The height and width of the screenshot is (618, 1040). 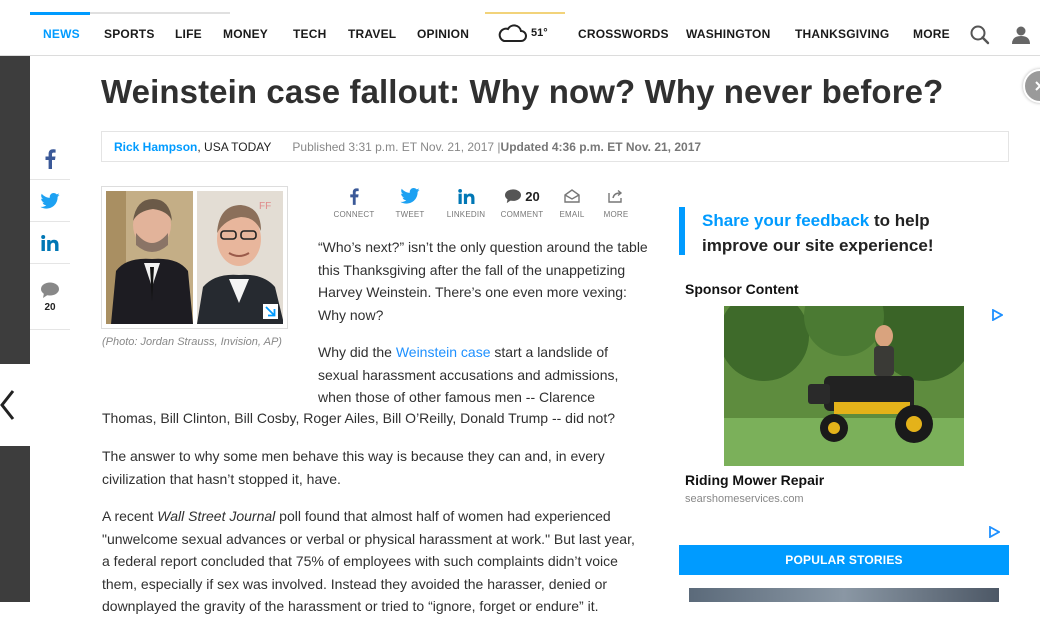 I want to click on share-comment-count: 20, so click(x=532, y=196).